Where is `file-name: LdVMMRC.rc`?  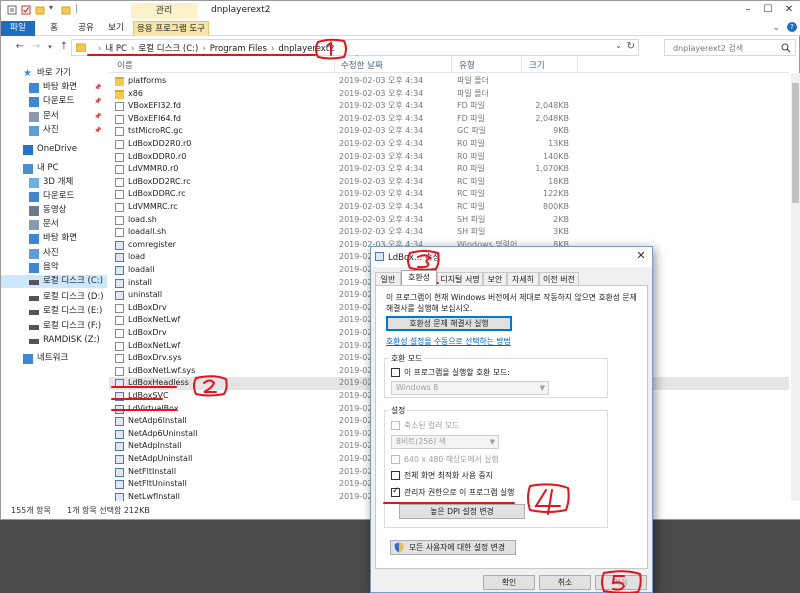
file-name: LdVMMRC.rc is located at coordinates (153, 206).